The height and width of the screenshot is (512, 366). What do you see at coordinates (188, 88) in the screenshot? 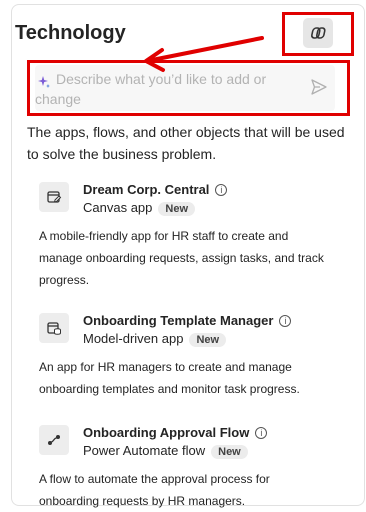
I see `highlight-box-prompt` at bounding box center [188, 88].